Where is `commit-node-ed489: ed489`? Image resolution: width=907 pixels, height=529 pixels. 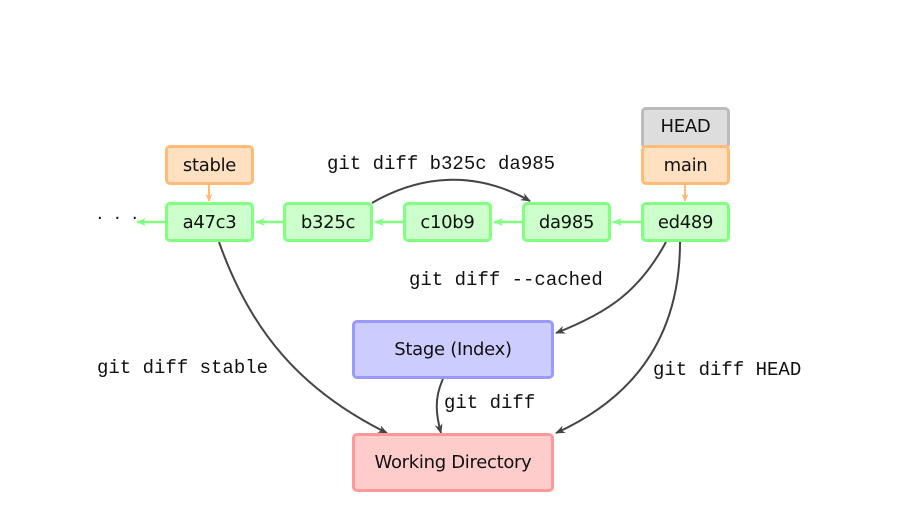
commit-node-ed489: ed489 is located at coordinates (685, 222).